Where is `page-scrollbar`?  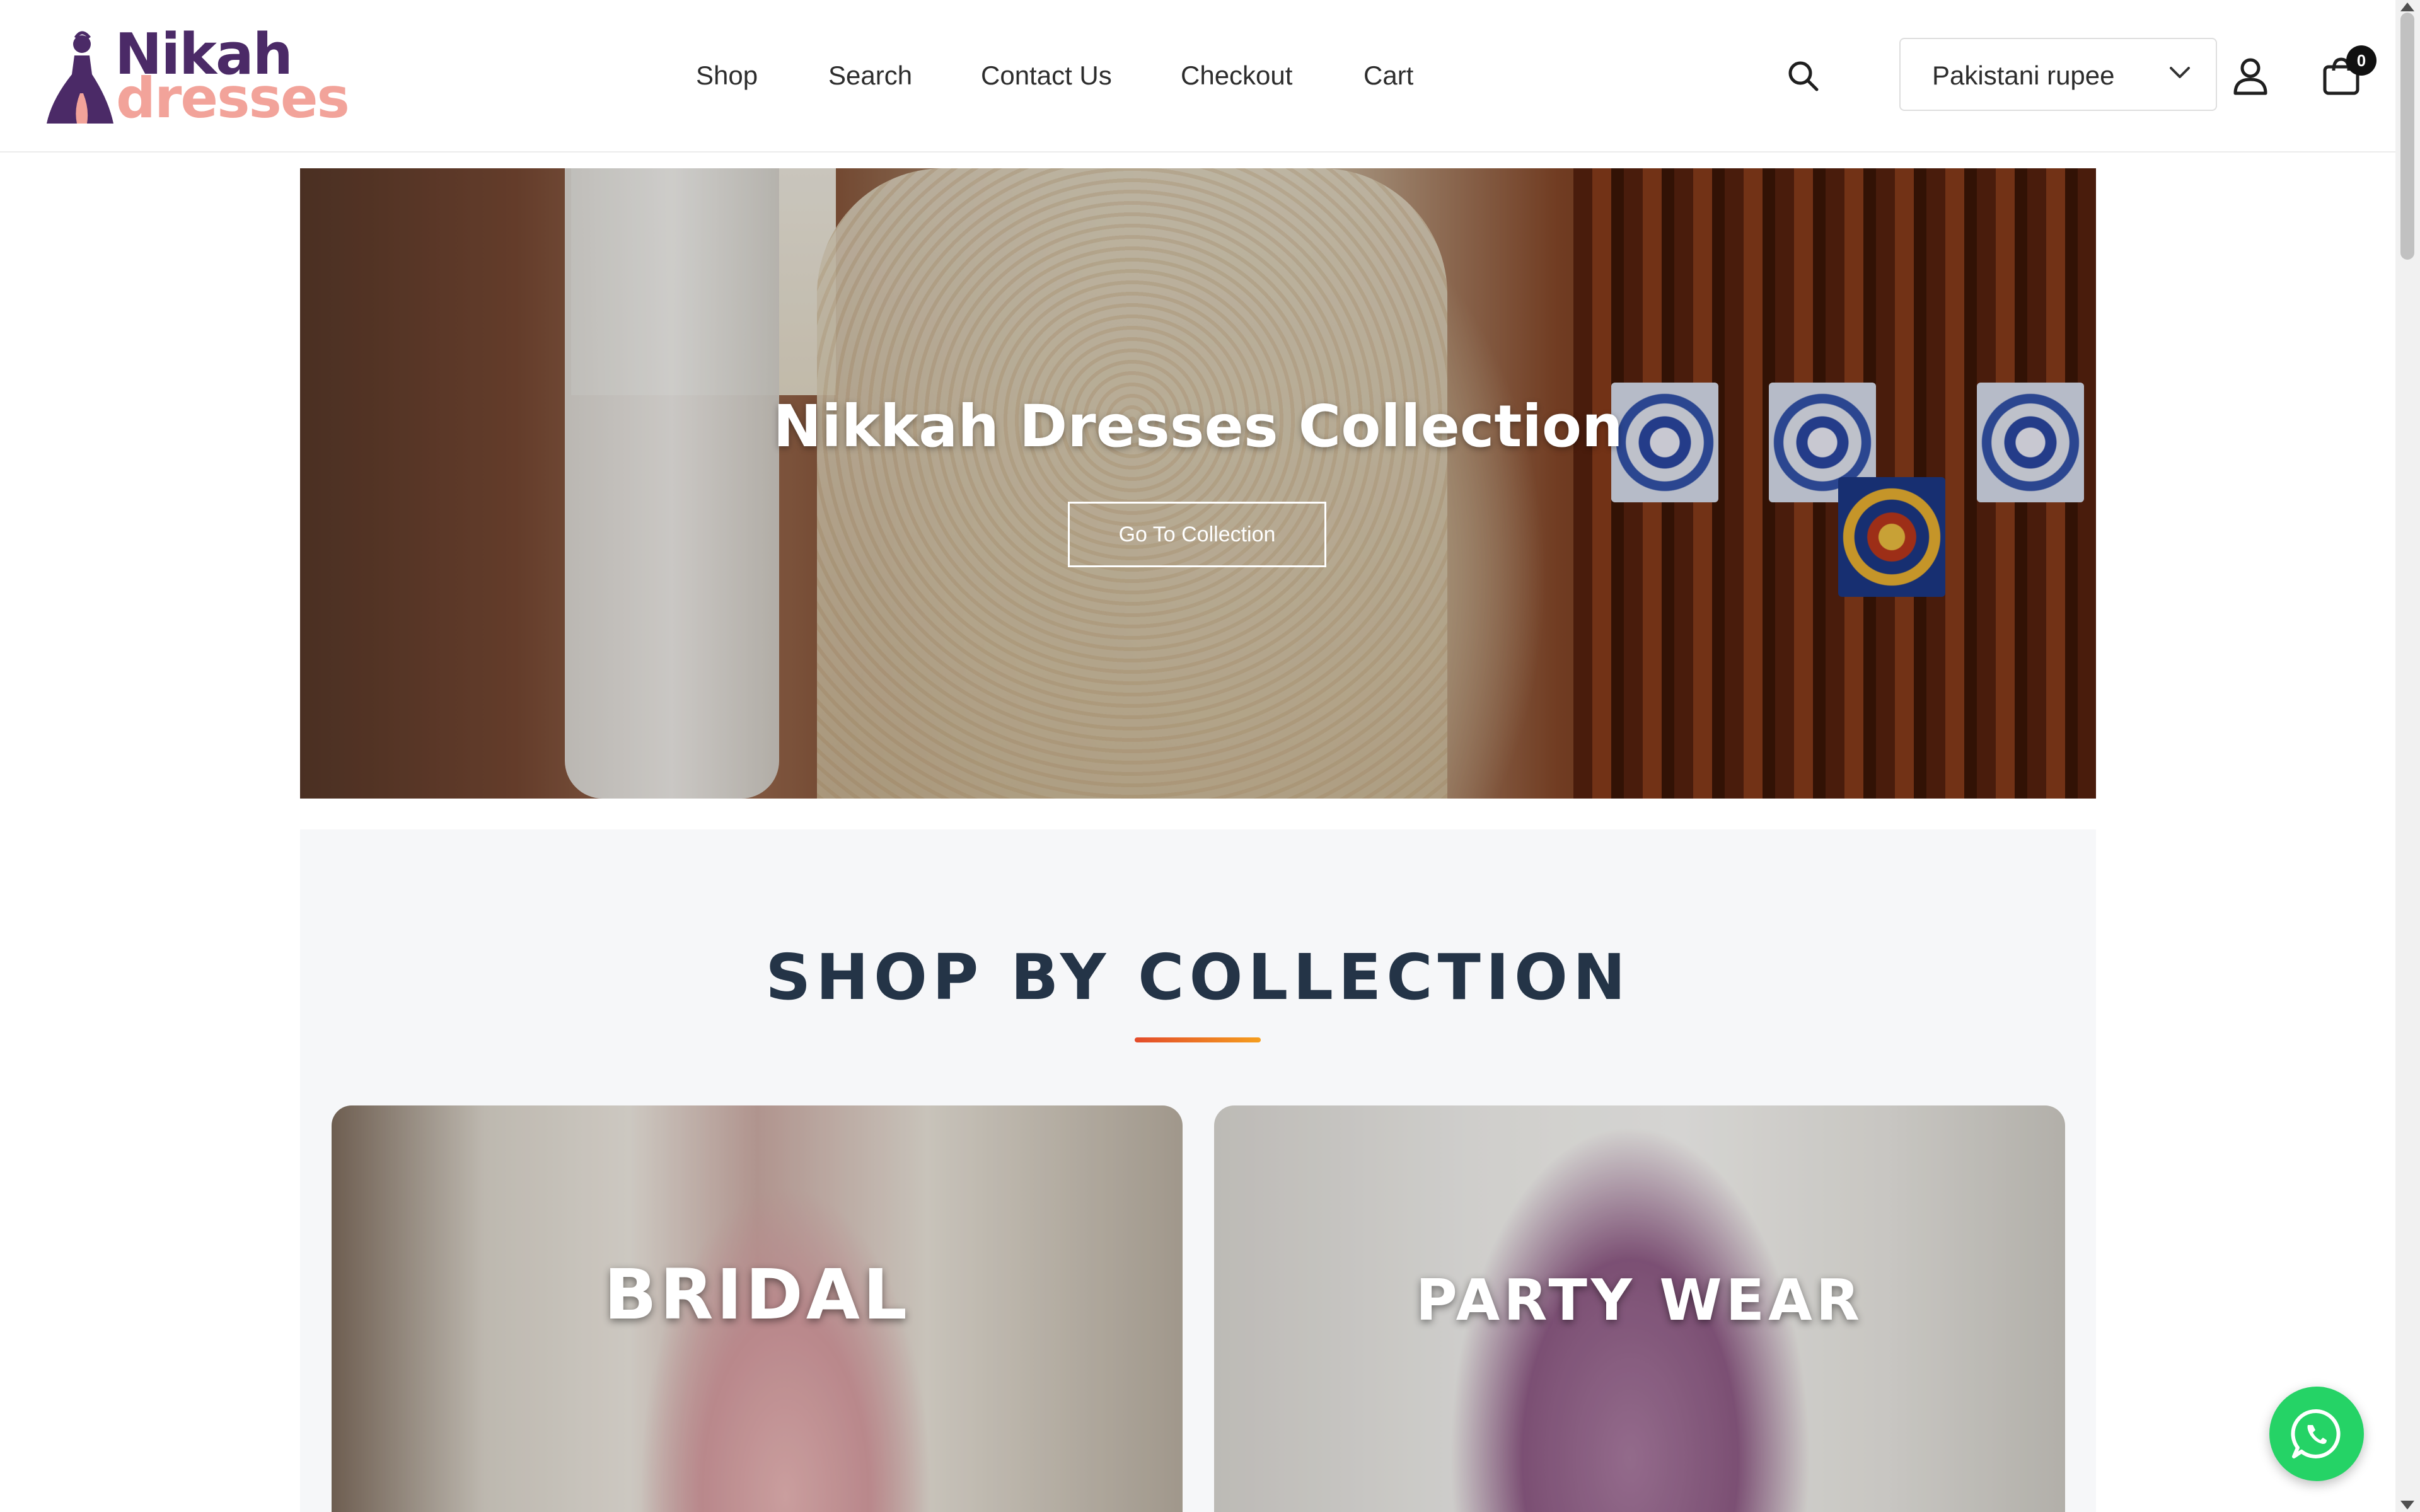
page-scrollbar is located at coordinates (2407, 756).